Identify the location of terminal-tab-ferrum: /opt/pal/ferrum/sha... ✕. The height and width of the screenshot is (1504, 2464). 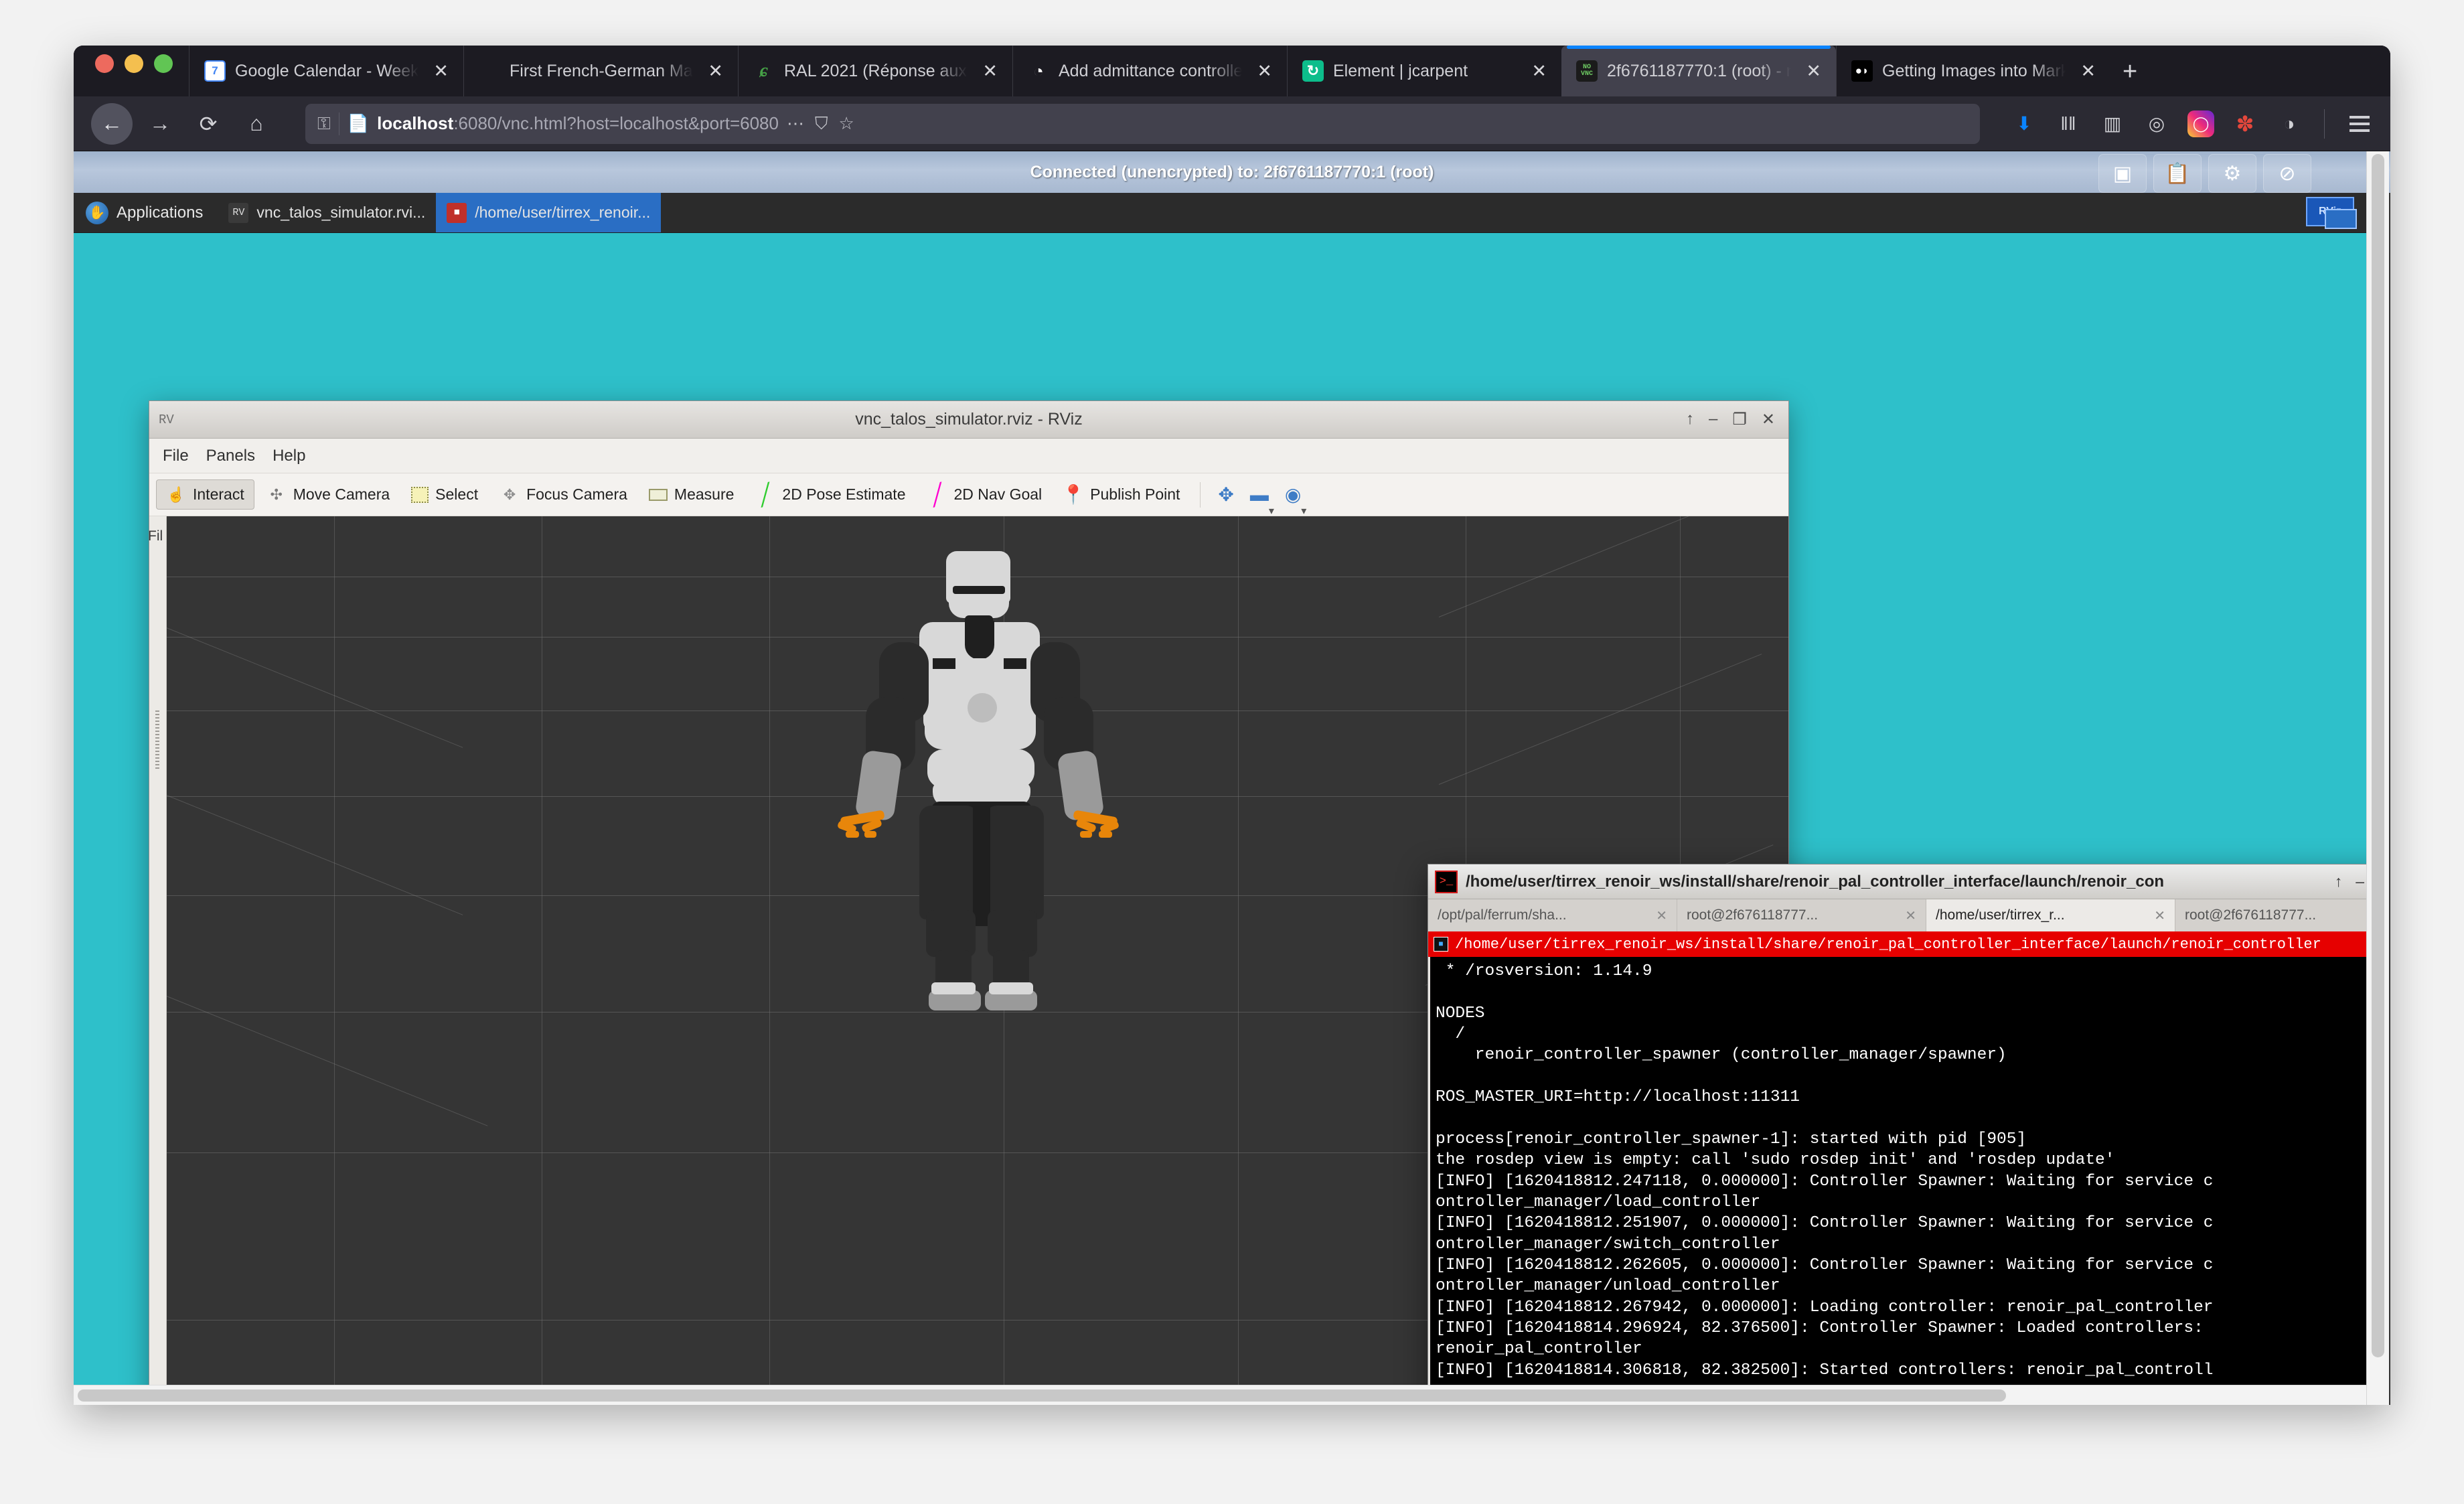
(1553, 915).